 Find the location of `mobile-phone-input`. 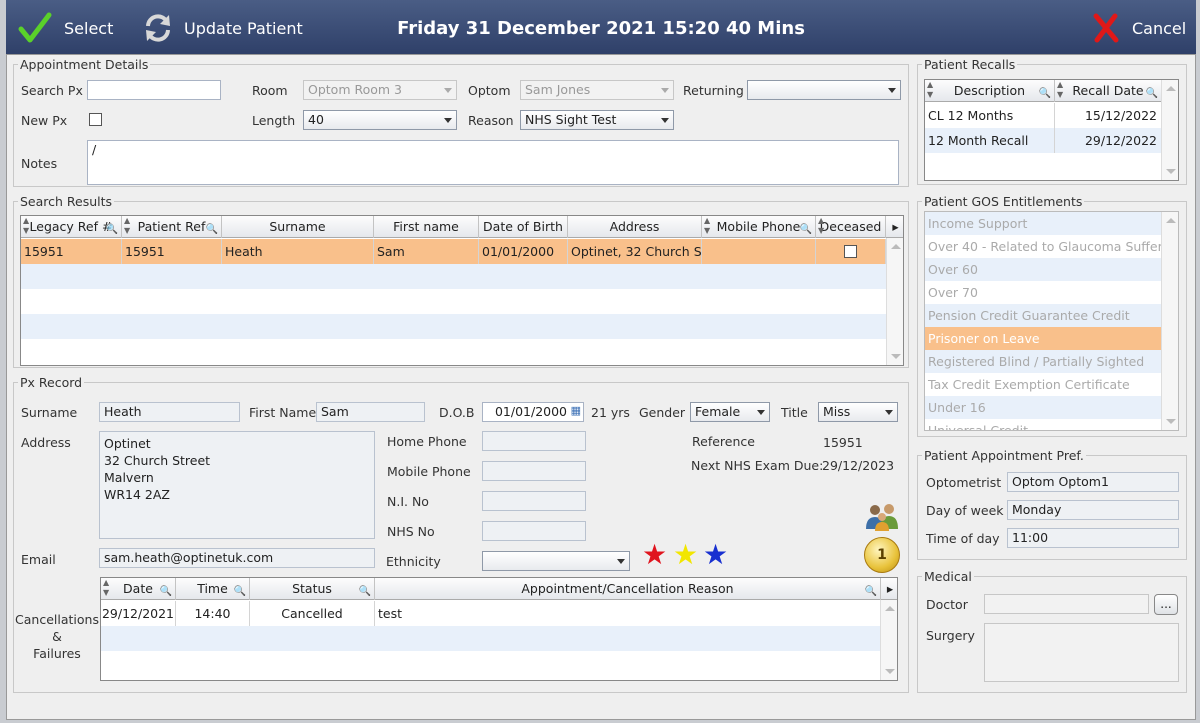

mobile-phone-input is located at coordinates (534, 471).